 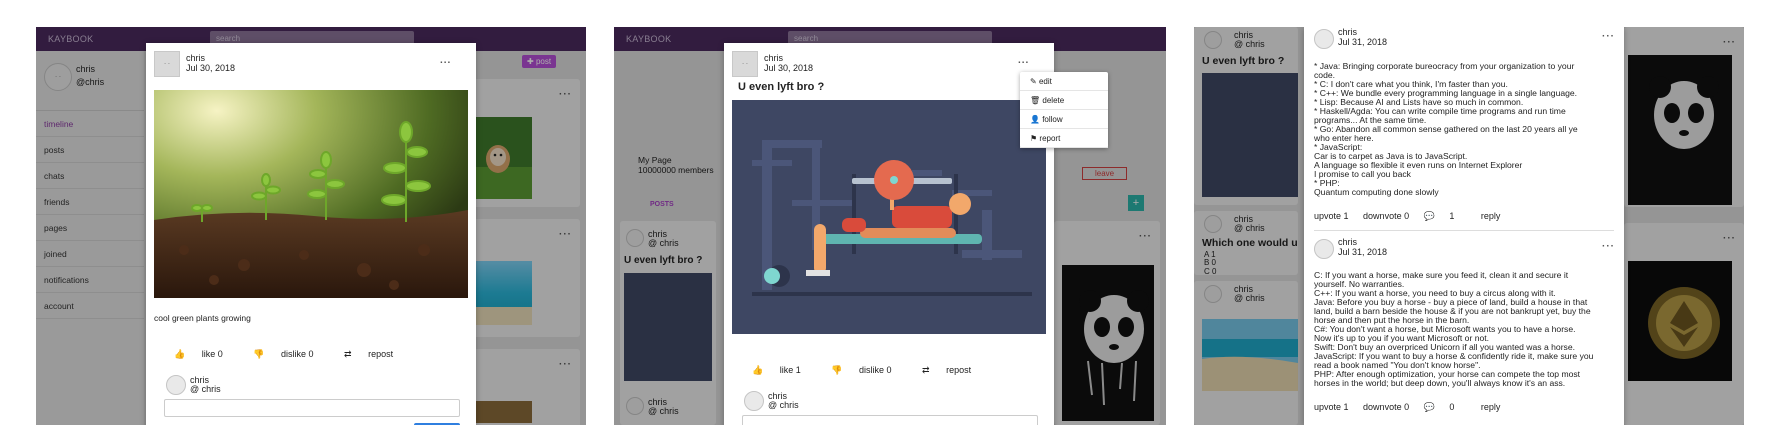 I want to click on menu-item-edit: ✎ edit, so click(x=1064, y=81).